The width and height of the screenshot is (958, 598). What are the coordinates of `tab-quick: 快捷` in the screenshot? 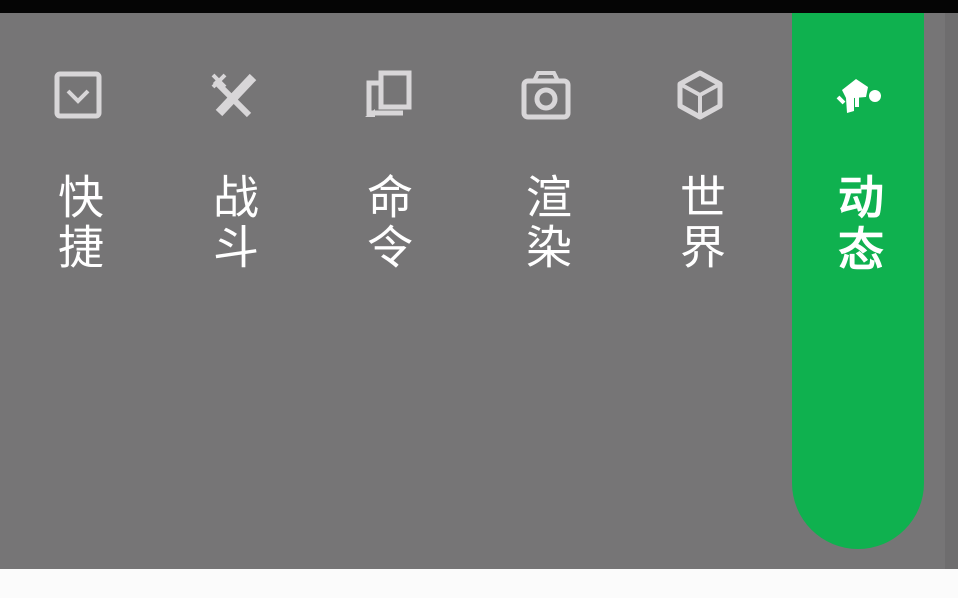 It's located at (78, 173).